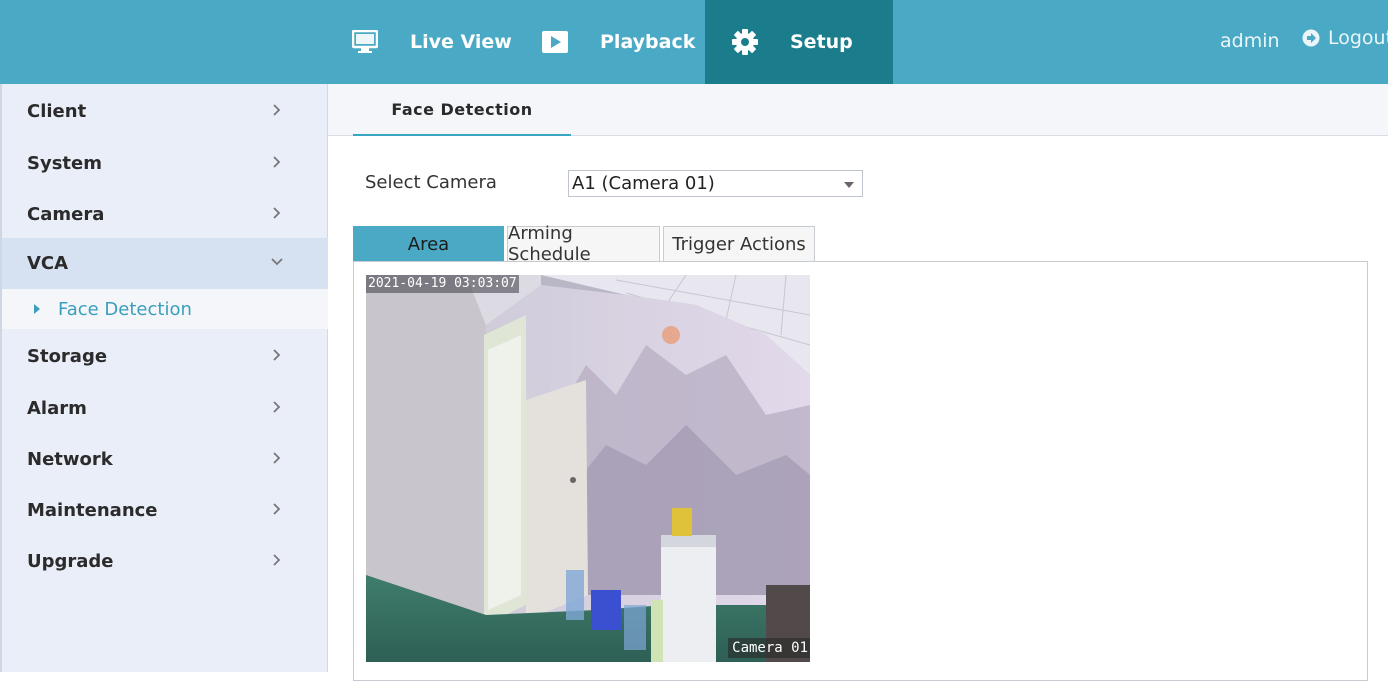 Image resolution: width=1388 pixels, height=681 pixels. Describe the element at coordinates (165, 263) in the screenshot. I see `sidebar-item-vca: VCA` at that location.